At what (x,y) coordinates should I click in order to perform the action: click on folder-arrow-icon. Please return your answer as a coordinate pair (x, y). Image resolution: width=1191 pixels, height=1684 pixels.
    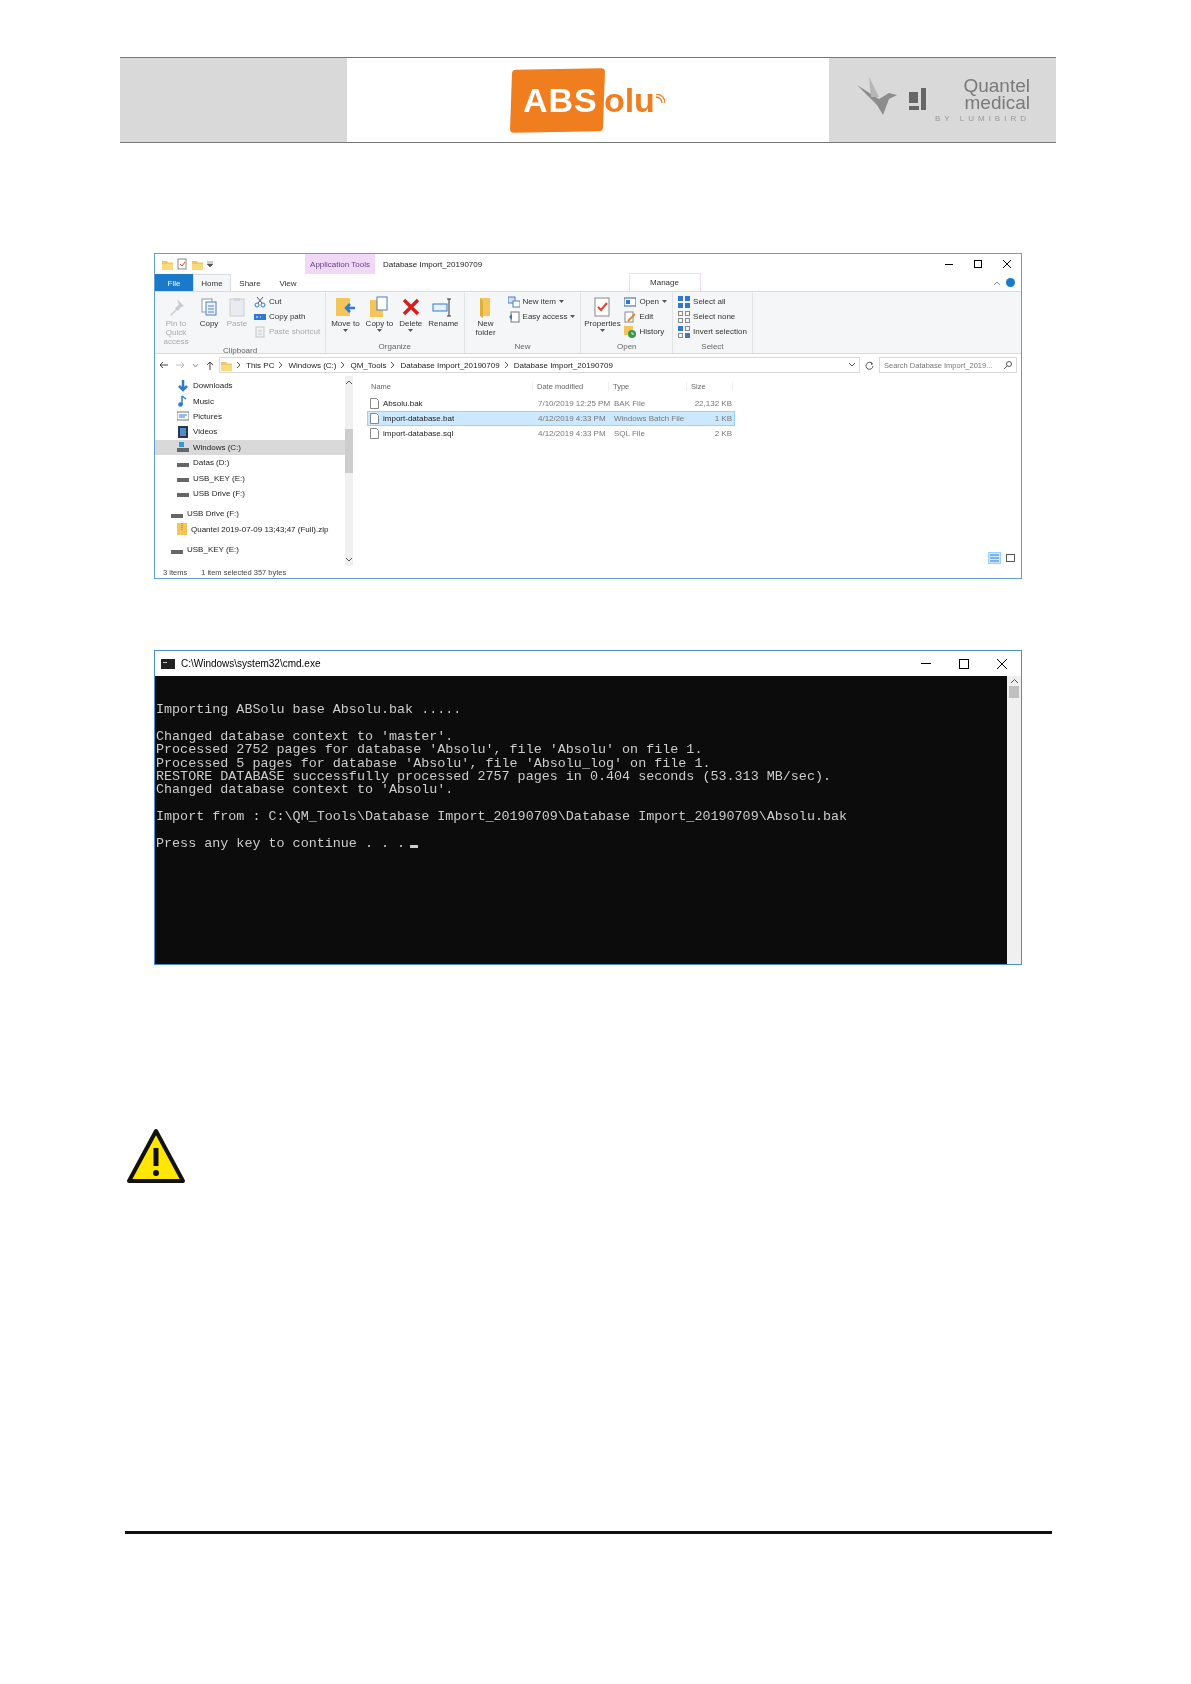
    Looking at the image, I should click on (345, 307).